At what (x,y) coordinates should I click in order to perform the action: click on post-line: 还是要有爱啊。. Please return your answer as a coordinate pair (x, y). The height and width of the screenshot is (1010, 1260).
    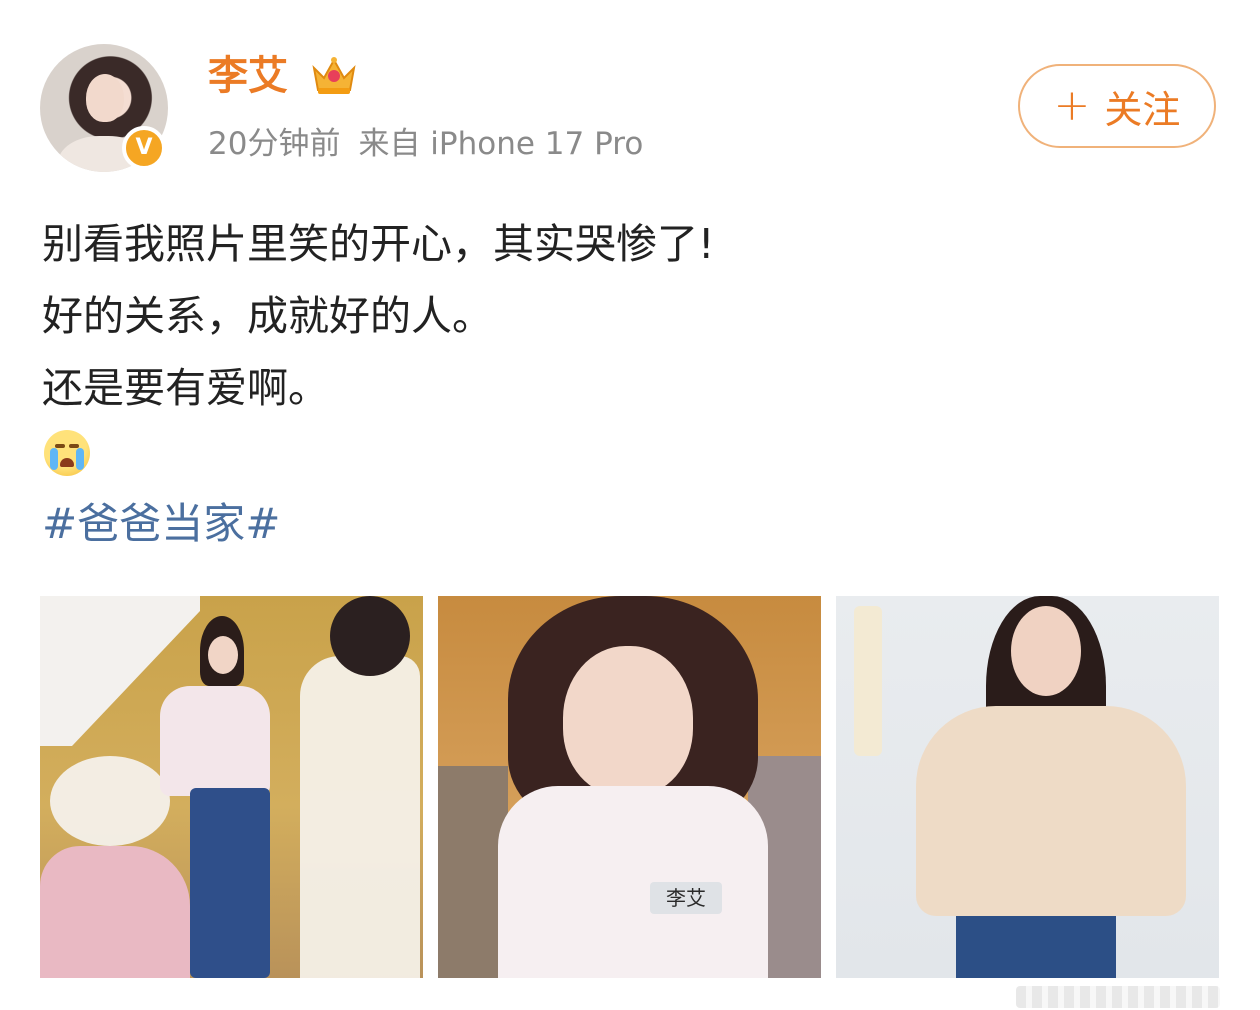
    Looking at the image, I should click on (185, 388).